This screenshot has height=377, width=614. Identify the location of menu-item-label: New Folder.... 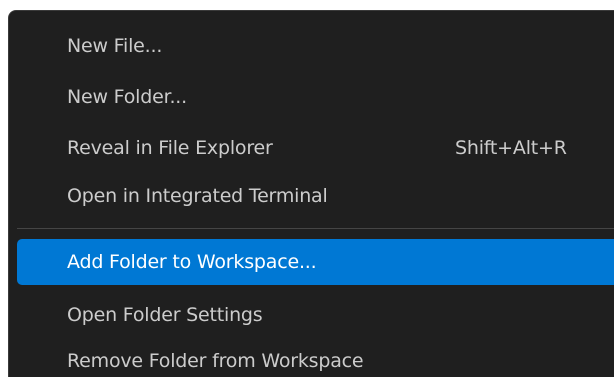
(127, 97).